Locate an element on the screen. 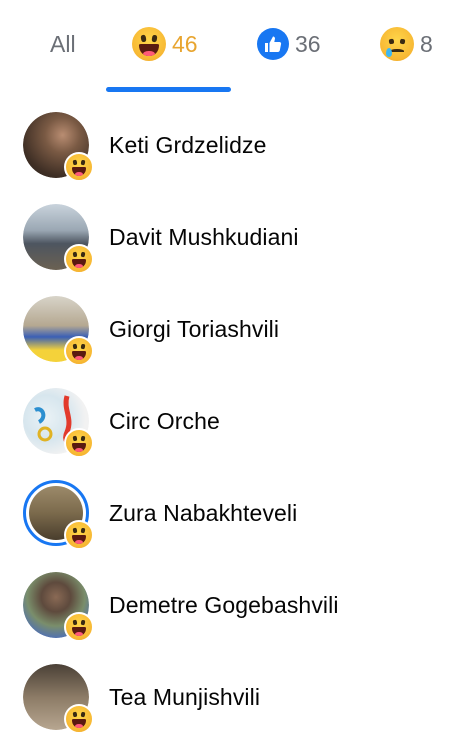 The image size is (474, 736). reaction-tabs: All 46 36 8 is located at coordinates (237, 46).